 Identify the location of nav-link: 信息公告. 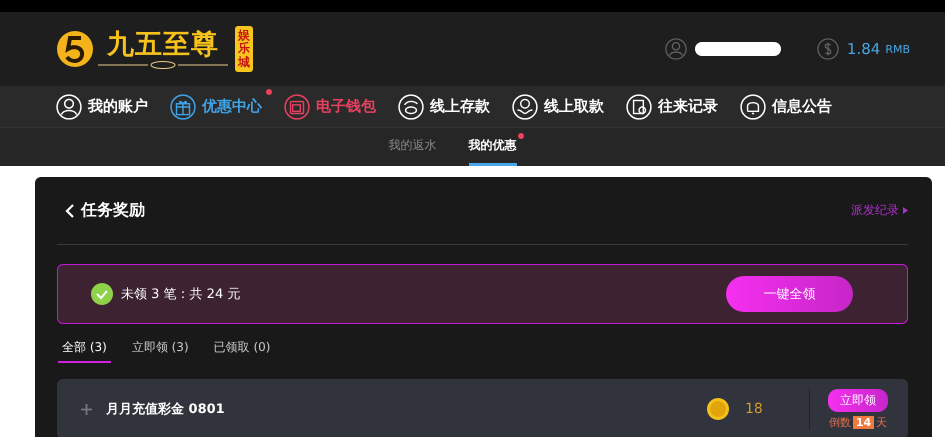
(786, 107).